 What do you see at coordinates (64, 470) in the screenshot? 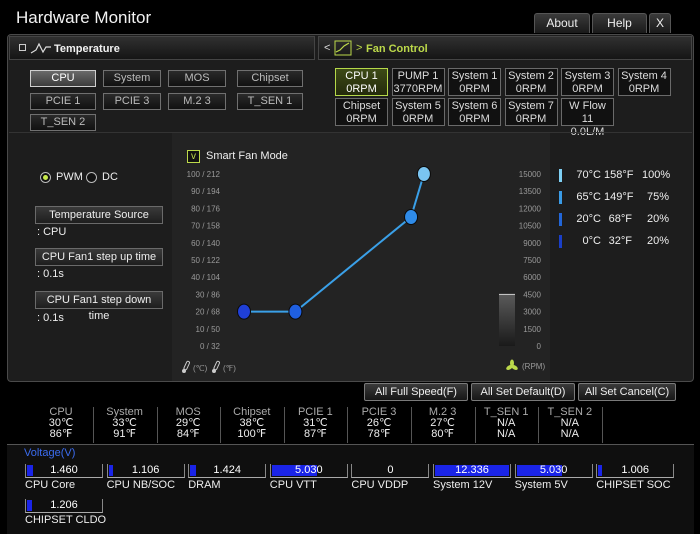
I see `voltage-value: 1.460` at bounding box center [64, 470].